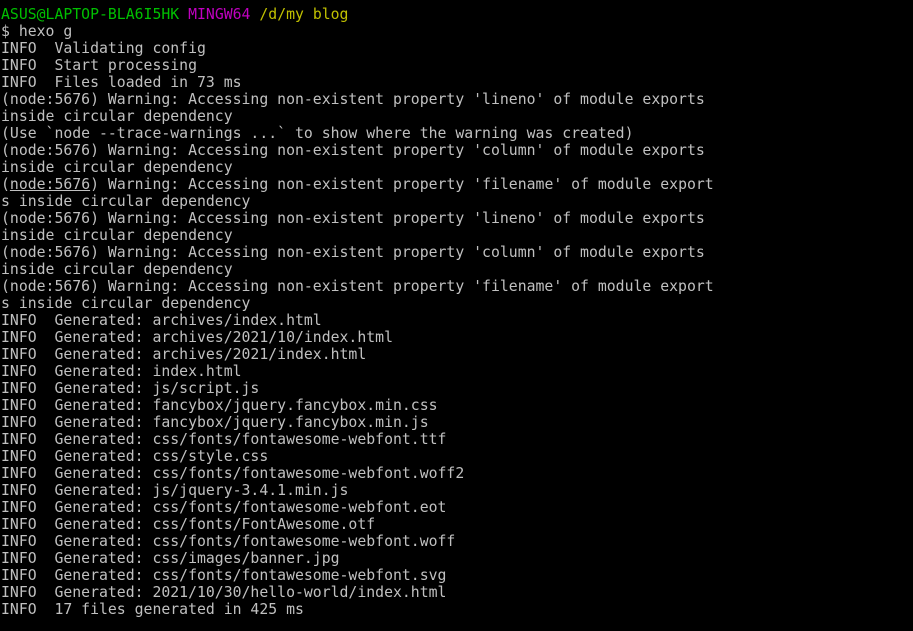  Describe the element at coordinates (175, 490) in the screenshot. I see `output-line: INFO Generated: js/jquery-3.4.1.min.js` at that location.